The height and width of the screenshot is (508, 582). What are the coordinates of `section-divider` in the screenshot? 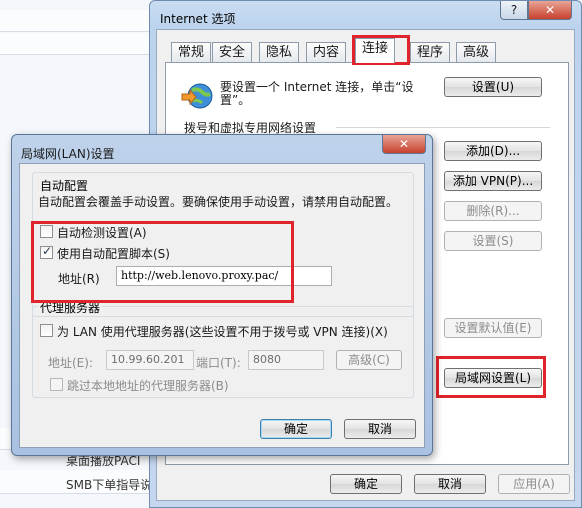 It's located at (443, 127).